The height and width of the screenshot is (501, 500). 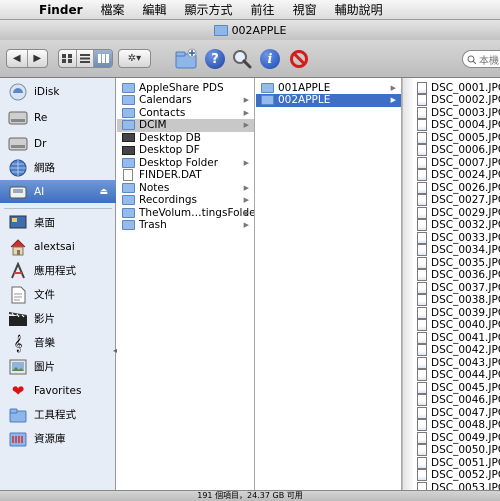 What do you see at coordinates (465, 362) in the screenshot?
I see `list-item-label: DSC_0043.JPG` at bounding box center [465, 362].